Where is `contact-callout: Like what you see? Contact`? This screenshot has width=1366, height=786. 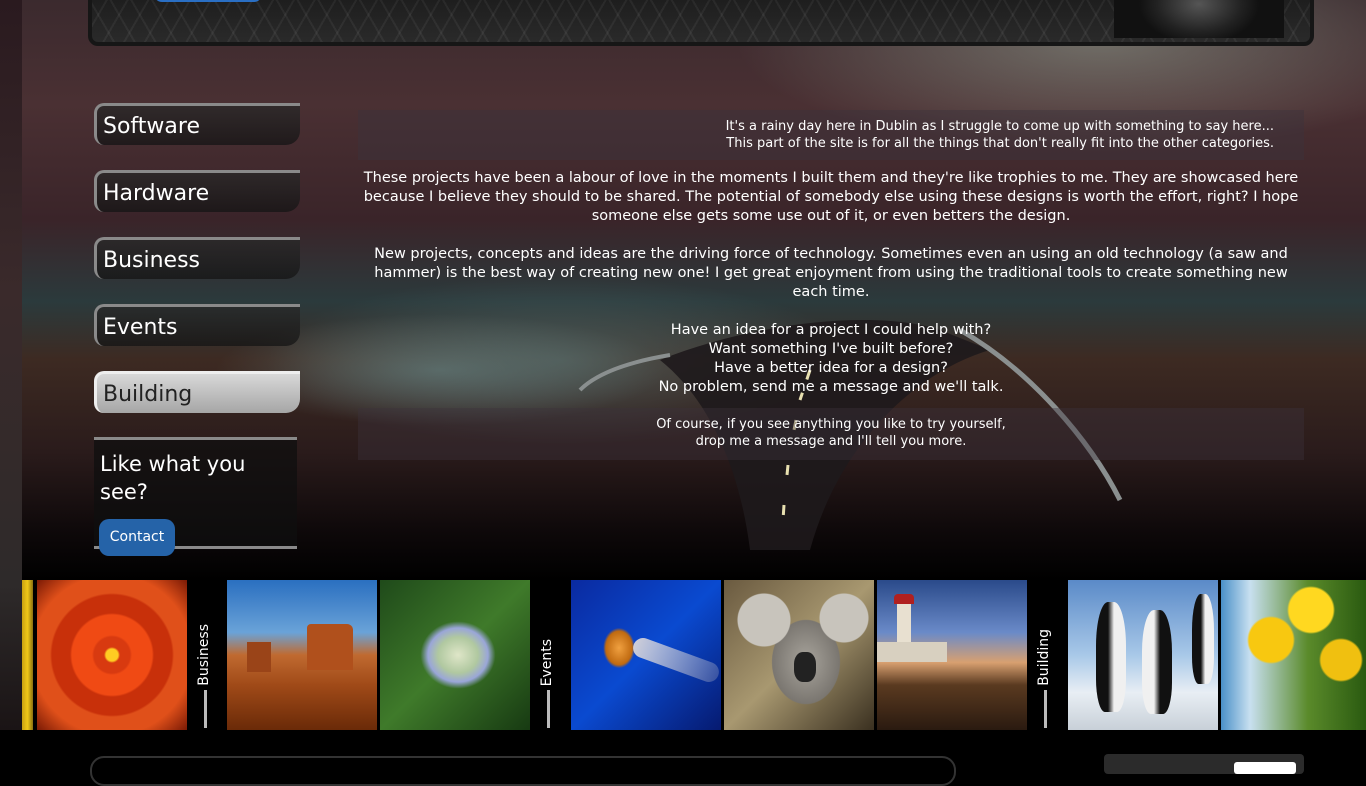 contact-callout: Like what you see? Contact is located at coordinates (195, 496).